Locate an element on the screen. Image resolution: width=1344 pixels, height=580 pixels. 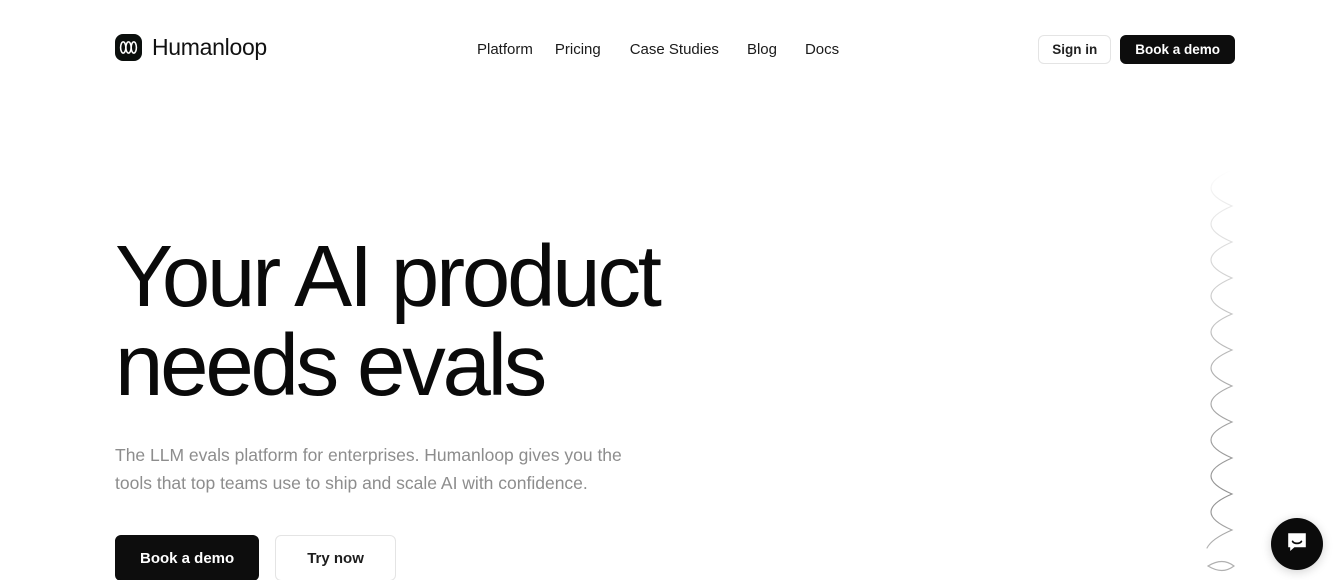
sign-in-button: Sign in is located at coordinates (1075, 49).